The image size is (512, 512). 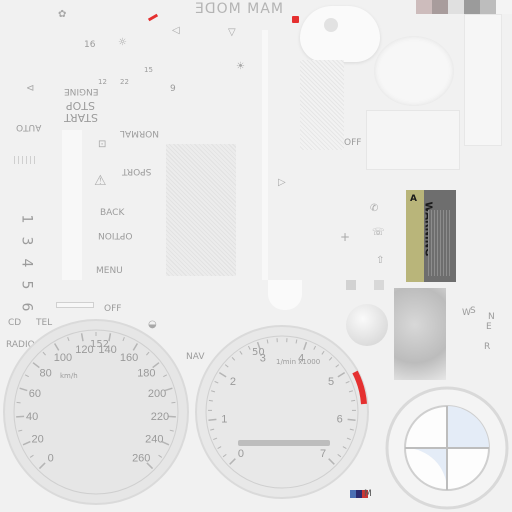 I want to click on brand-roundel, so click(x=447, y=448).